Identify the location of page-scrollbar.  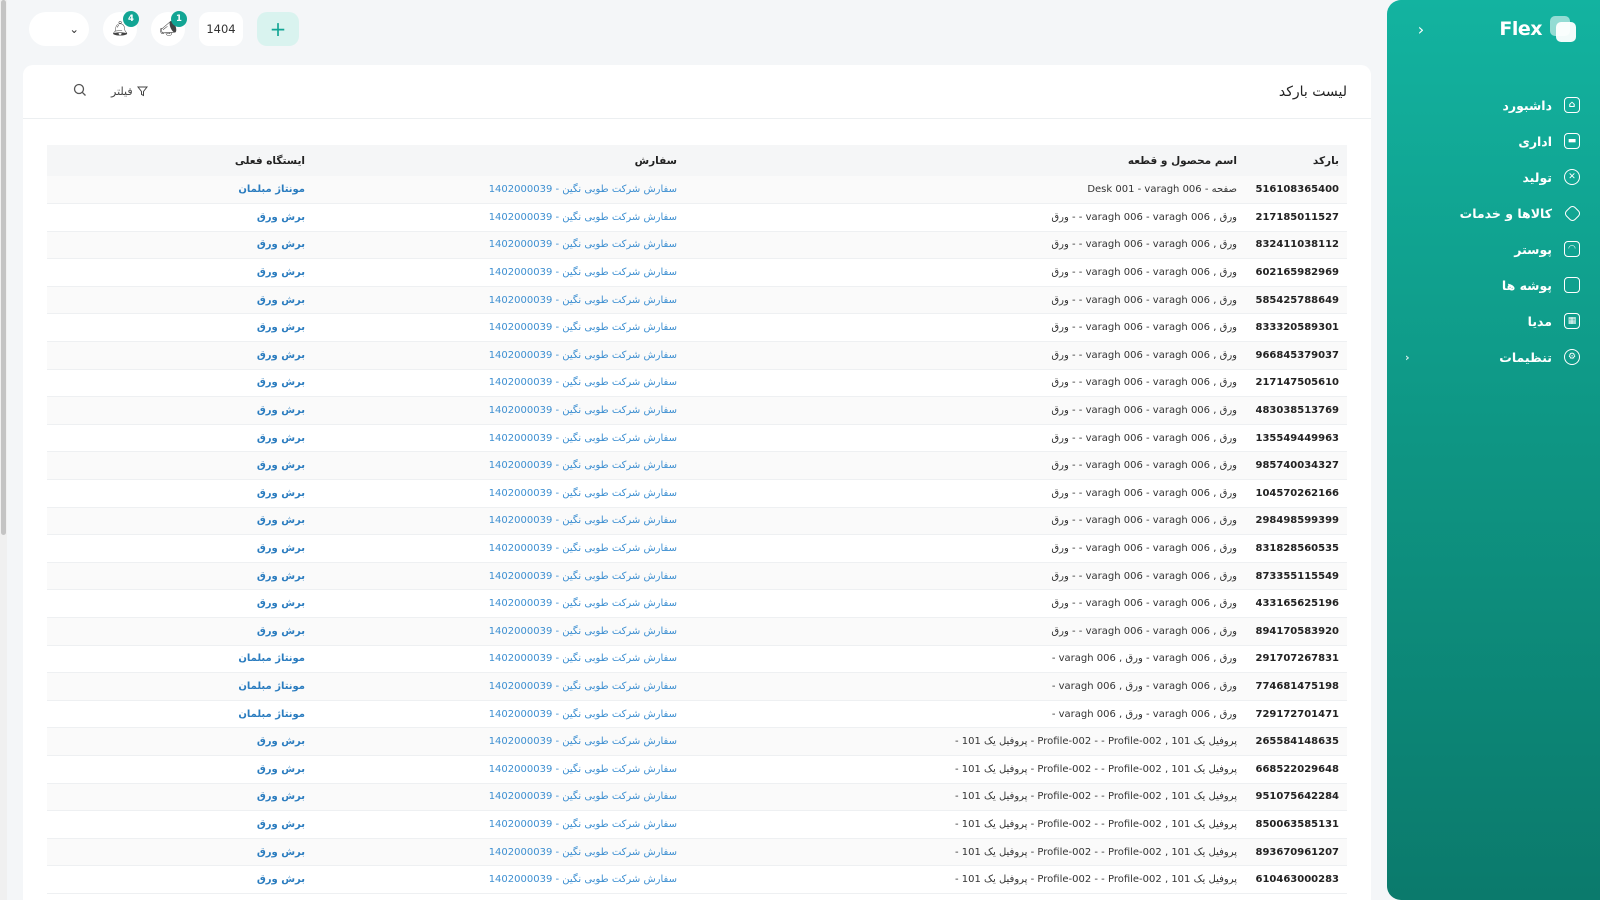
(3, 450).